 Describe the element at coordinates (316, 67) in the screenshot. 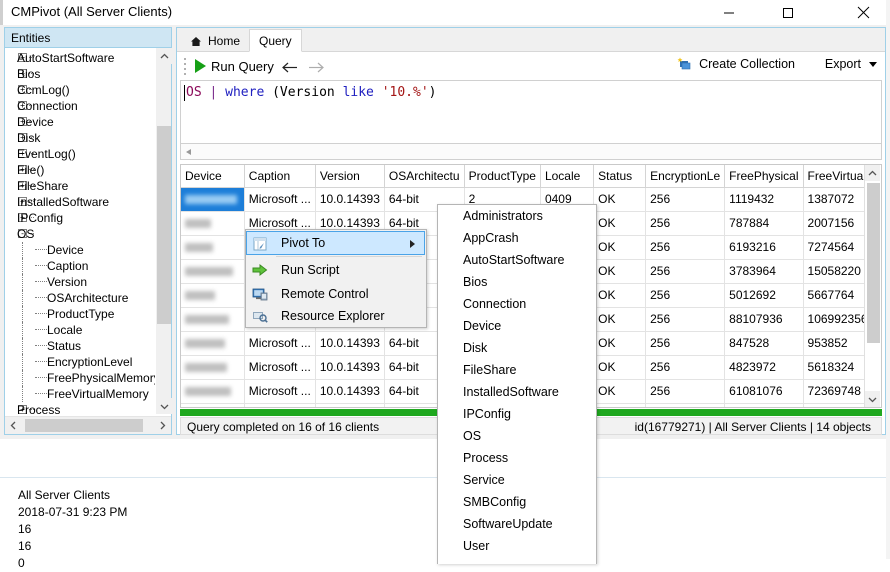

I see `arrow-right-icon` at that location.